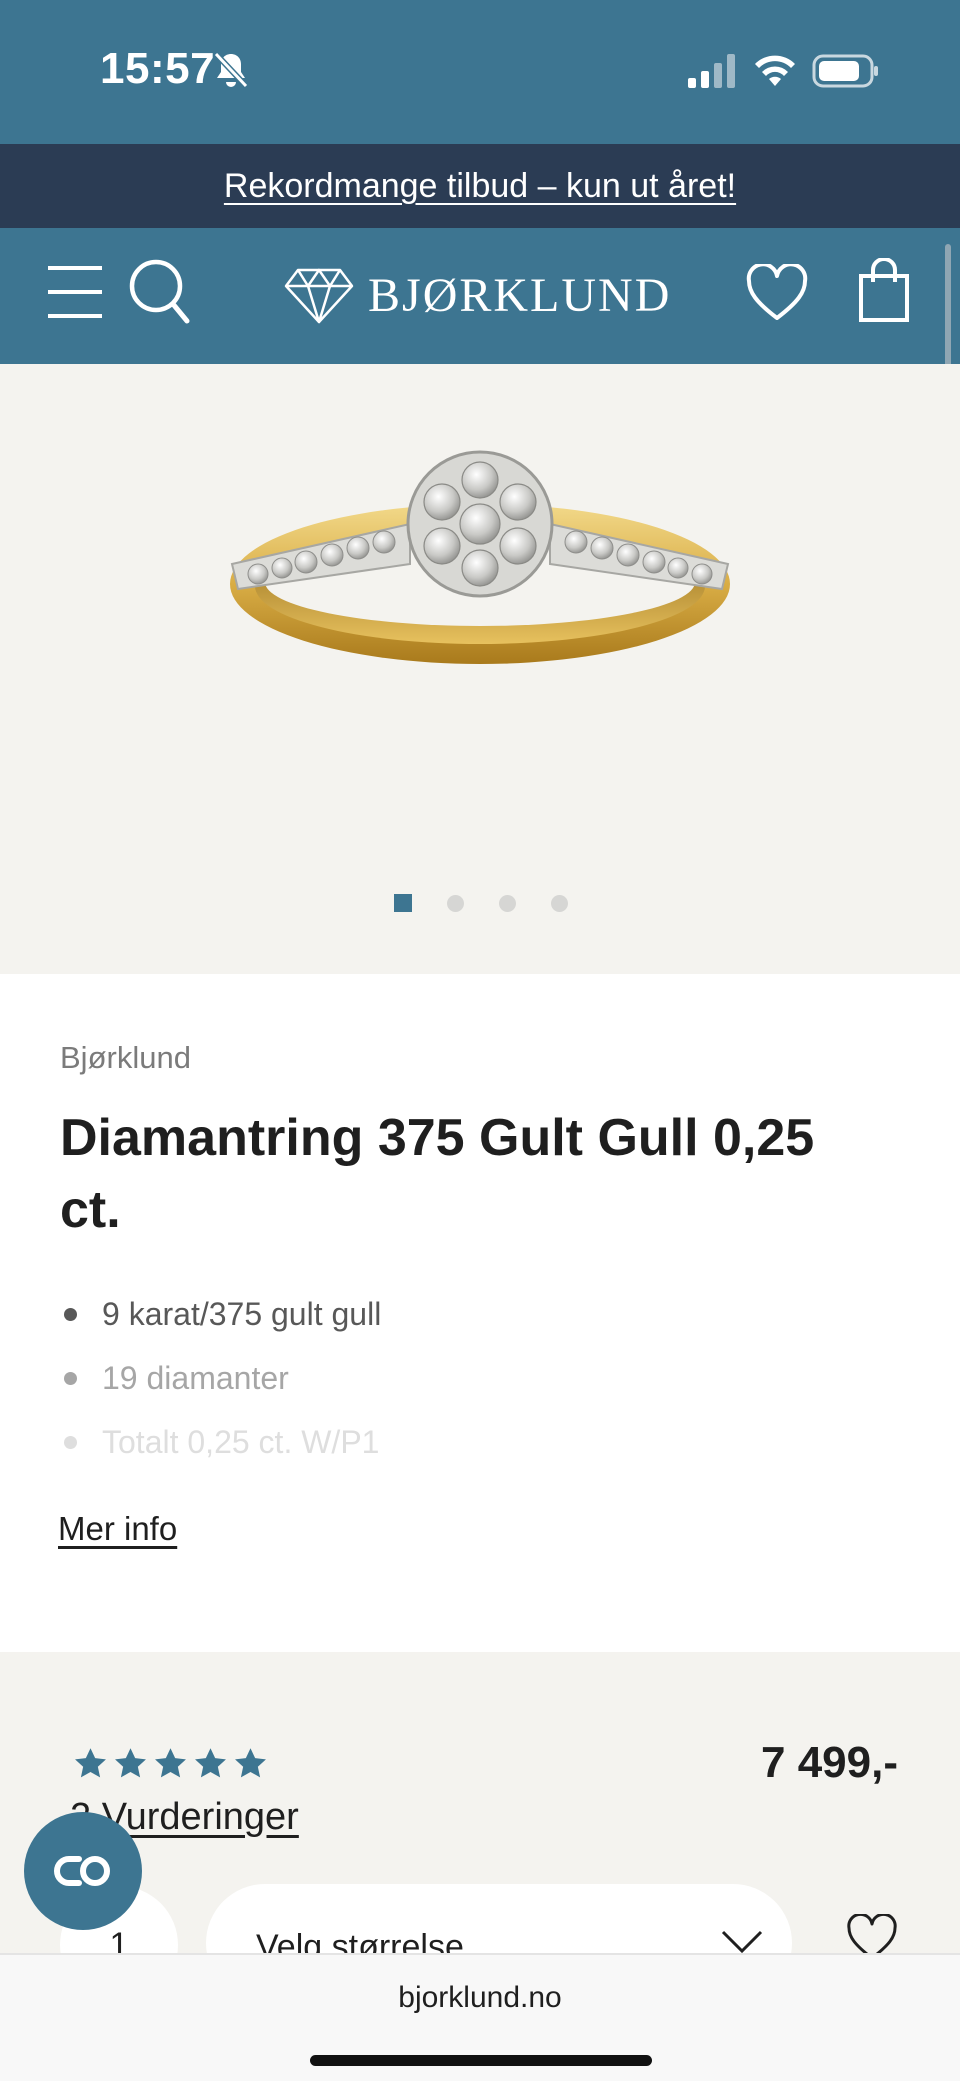 This screenshot has width=960, height=2081. What do you see at coordinates (75, 292) in the screenshot?
I see `menu-icon` at bounding box center [75, 292].